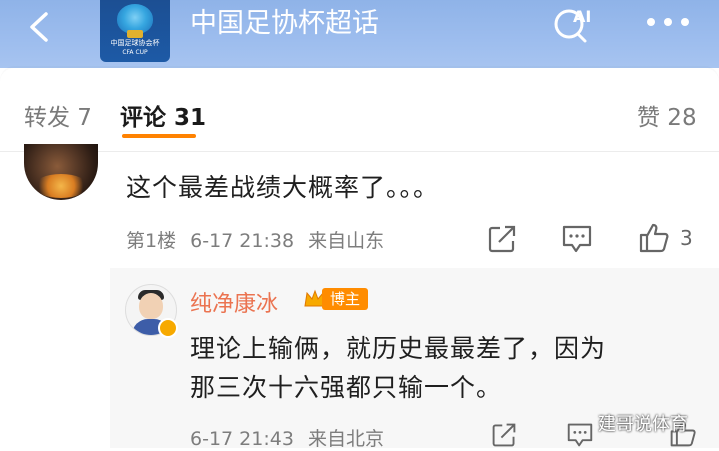  Describe the element at coordinates (242, 439) in the screenshot. I see `reply-time: 6-17 21:43` at that location.